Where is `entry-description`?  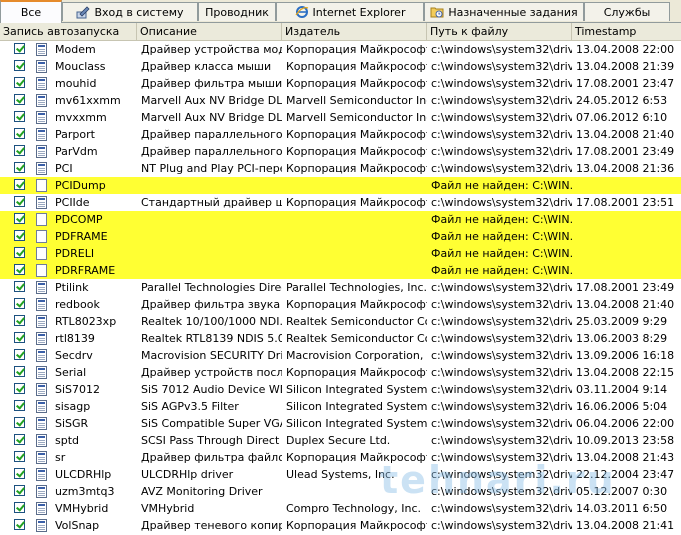 entry-description is located at coordinates (210, 219).